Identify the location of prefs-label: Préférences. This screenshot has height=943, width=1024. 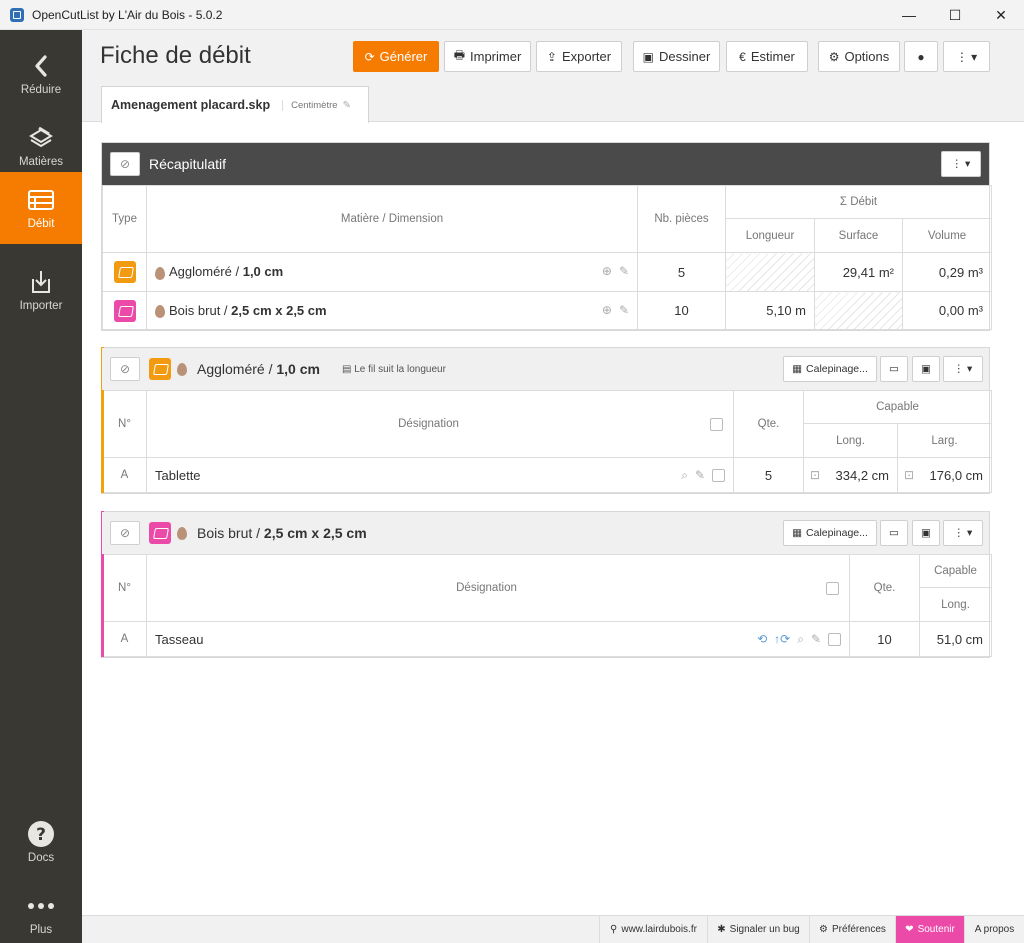
(859, 929).